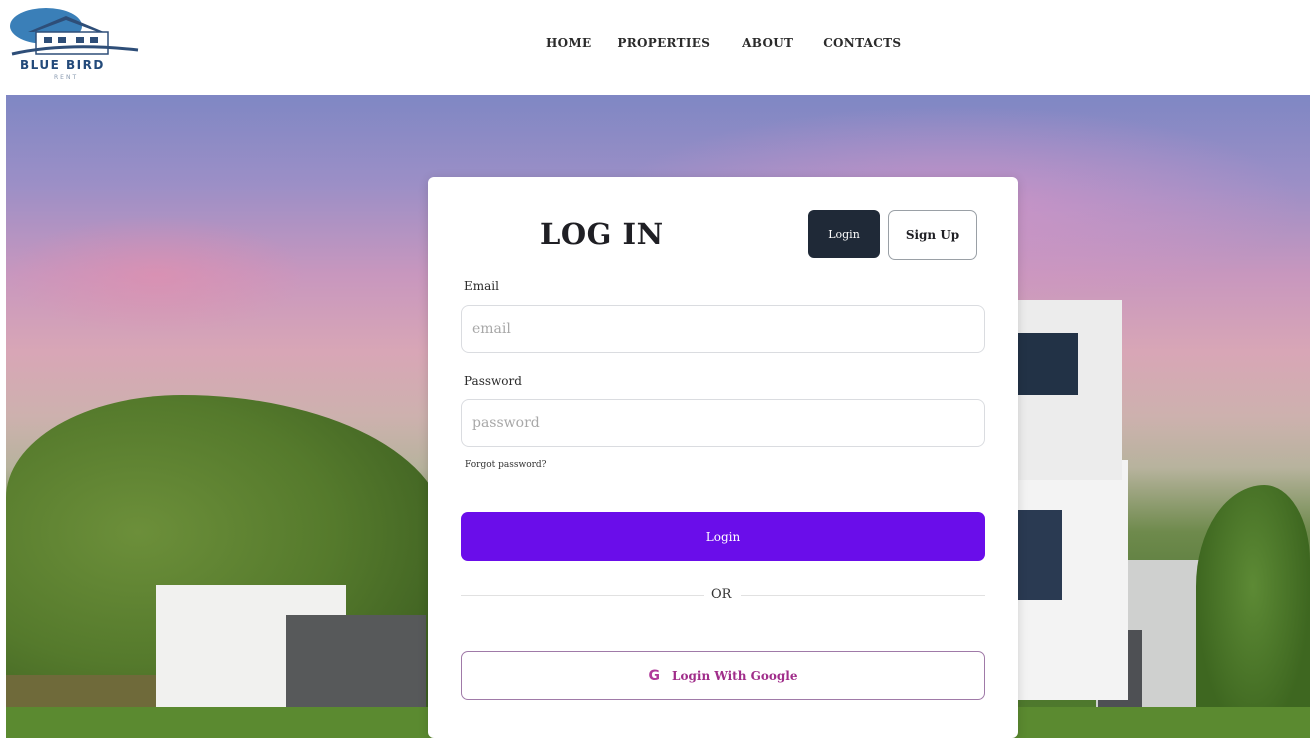 This screenshot has height=738, width=1310. Describe the element at coordinates (767, 43) in the screenshot. I see `nav-about: ABOUT` at that location.